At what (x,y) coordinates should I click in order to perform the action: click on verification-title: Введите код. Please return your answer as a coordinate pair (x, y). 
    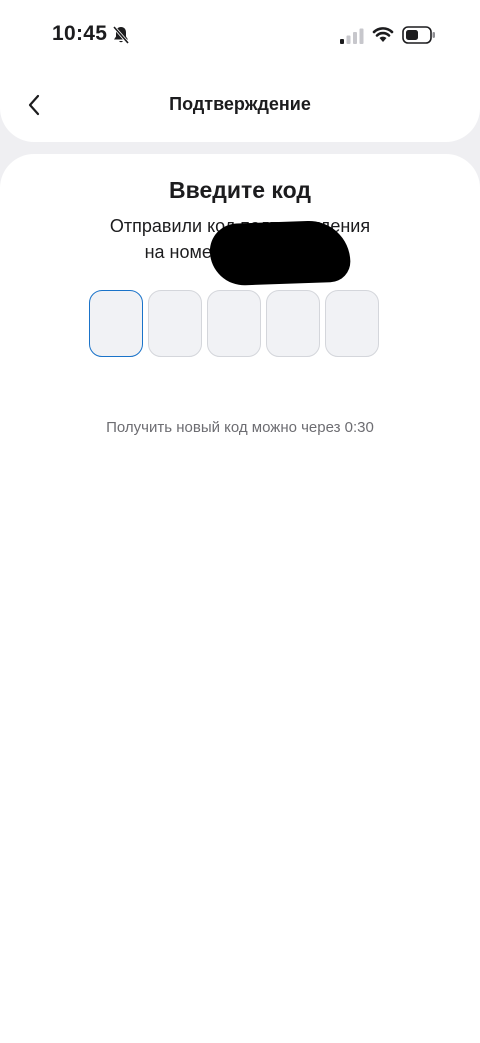
    Looking at the image, I should click on (240, 190).